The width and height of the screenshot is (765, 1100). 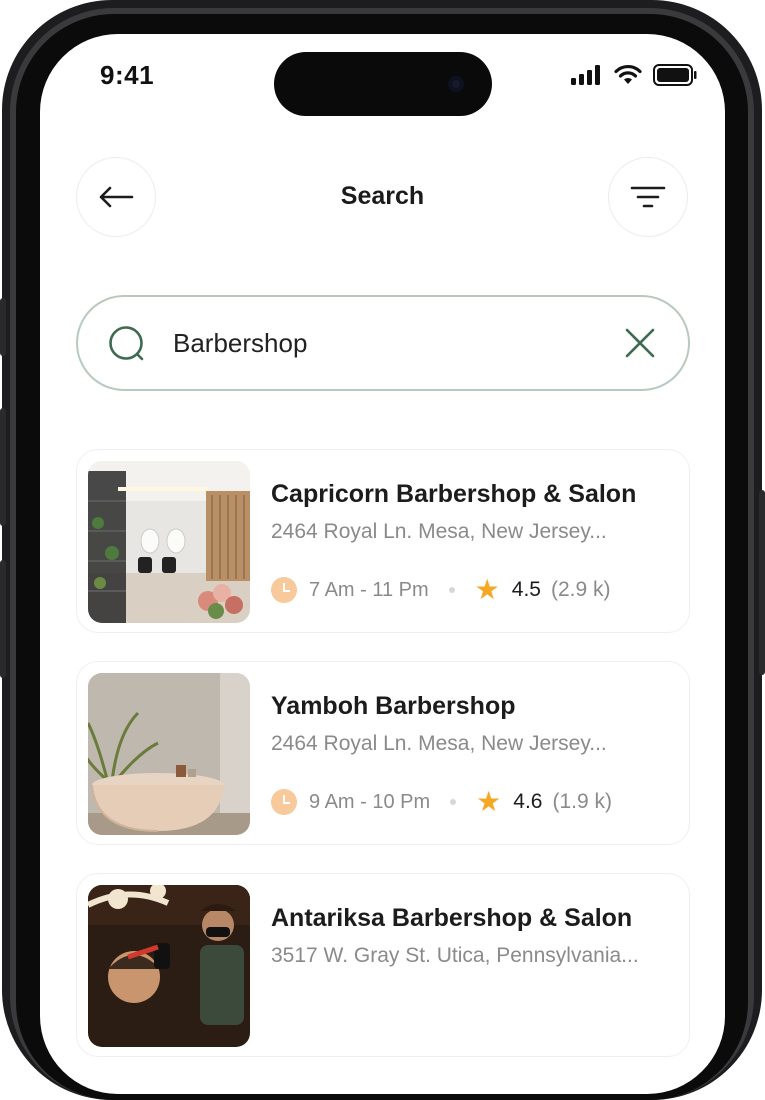 I want to click on shop-hours: 9 Am - 10 Pm, so click(x=370, y=801).